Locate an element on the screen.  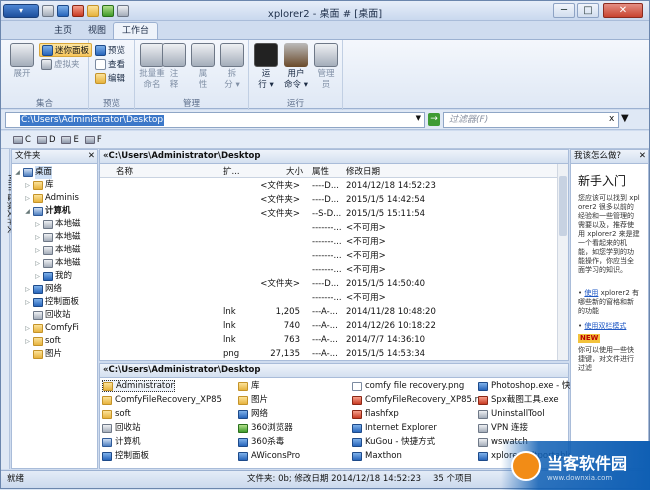
grid-item: VPN 连接 is located at coordinates (503, 428).